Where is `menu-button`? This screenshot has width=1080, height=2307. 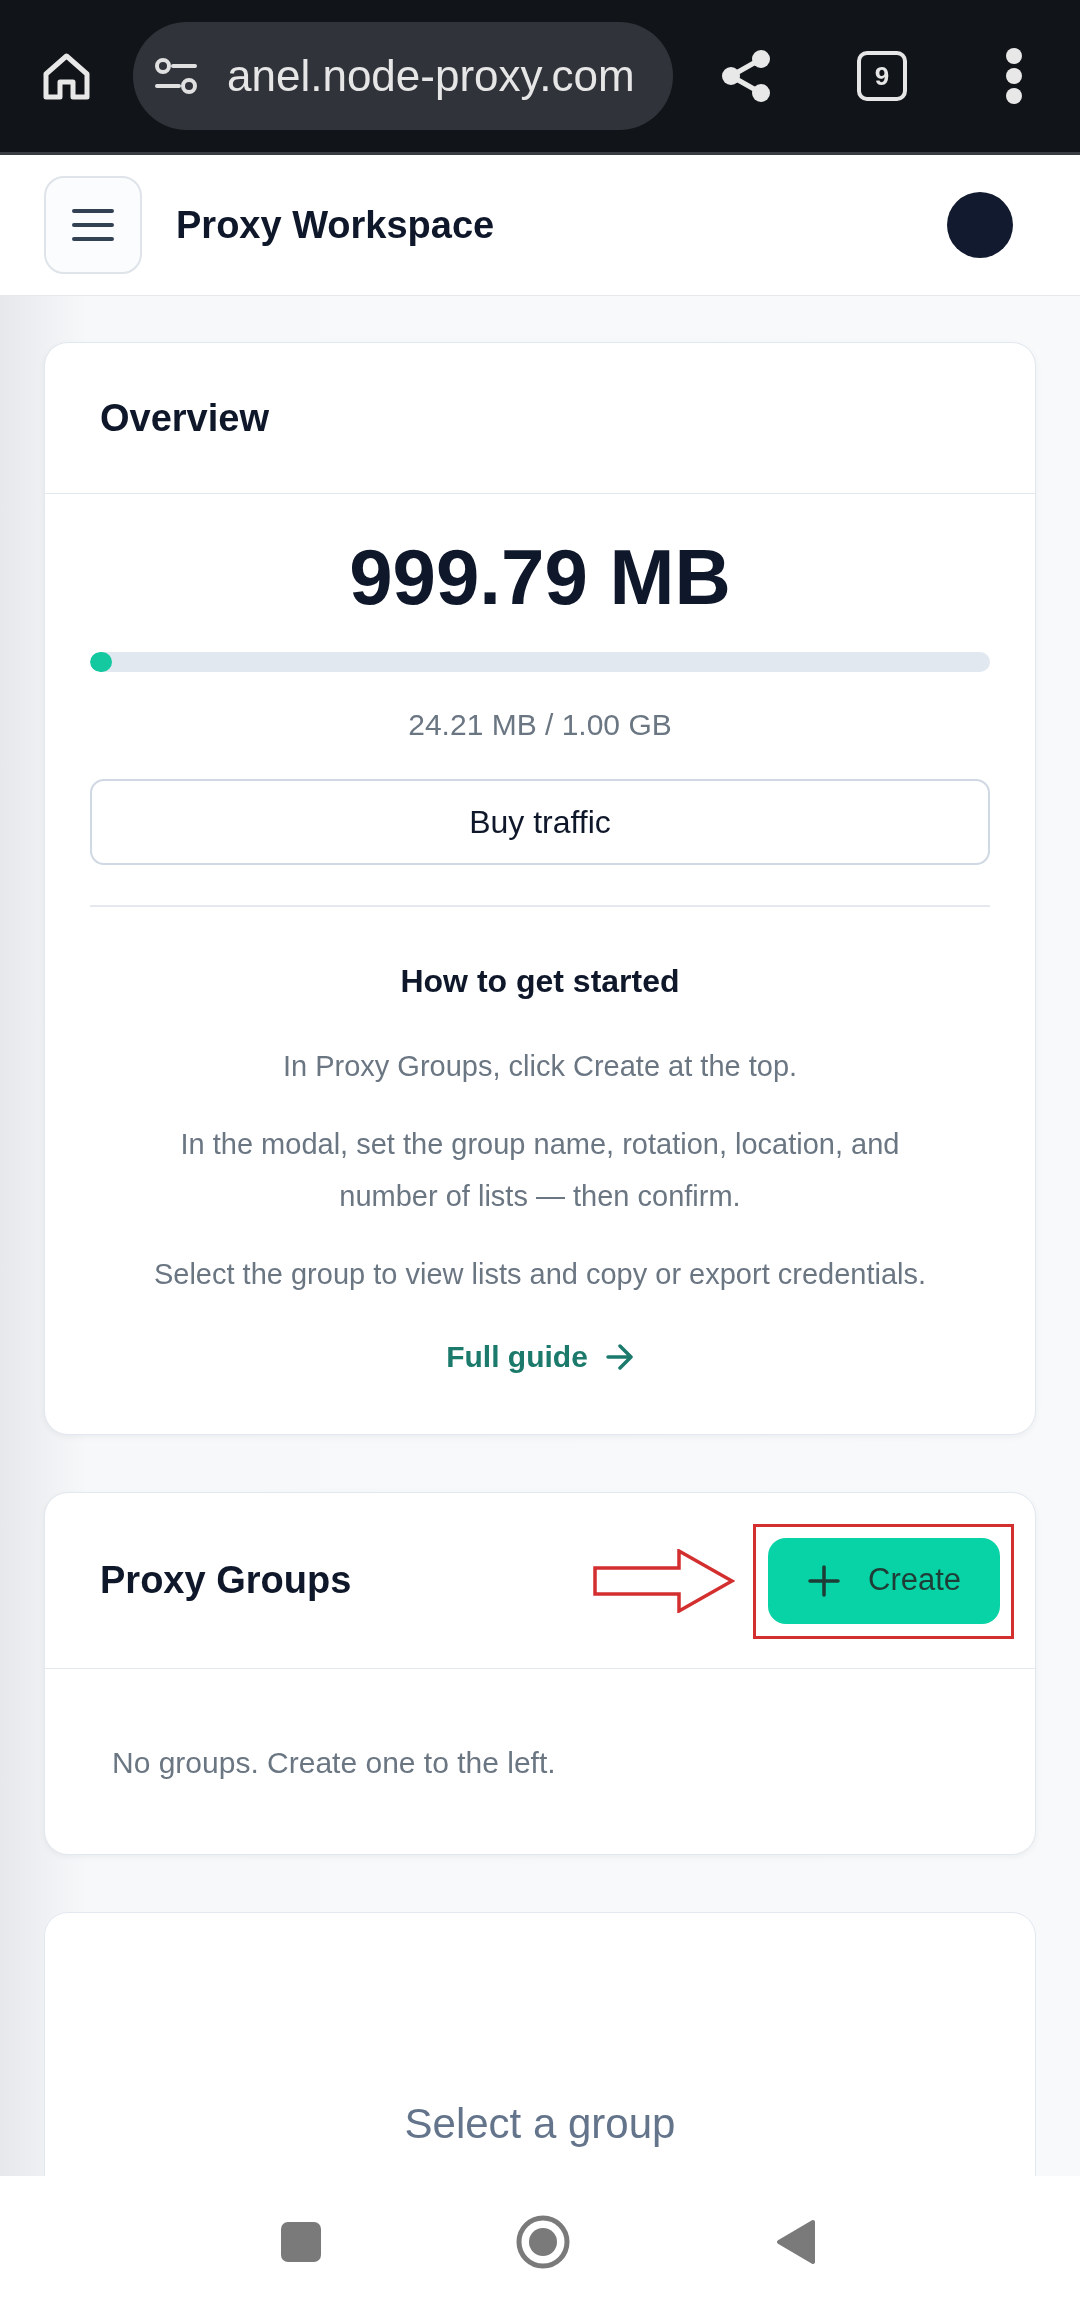 menu-button is located at coordinates (93, 225).